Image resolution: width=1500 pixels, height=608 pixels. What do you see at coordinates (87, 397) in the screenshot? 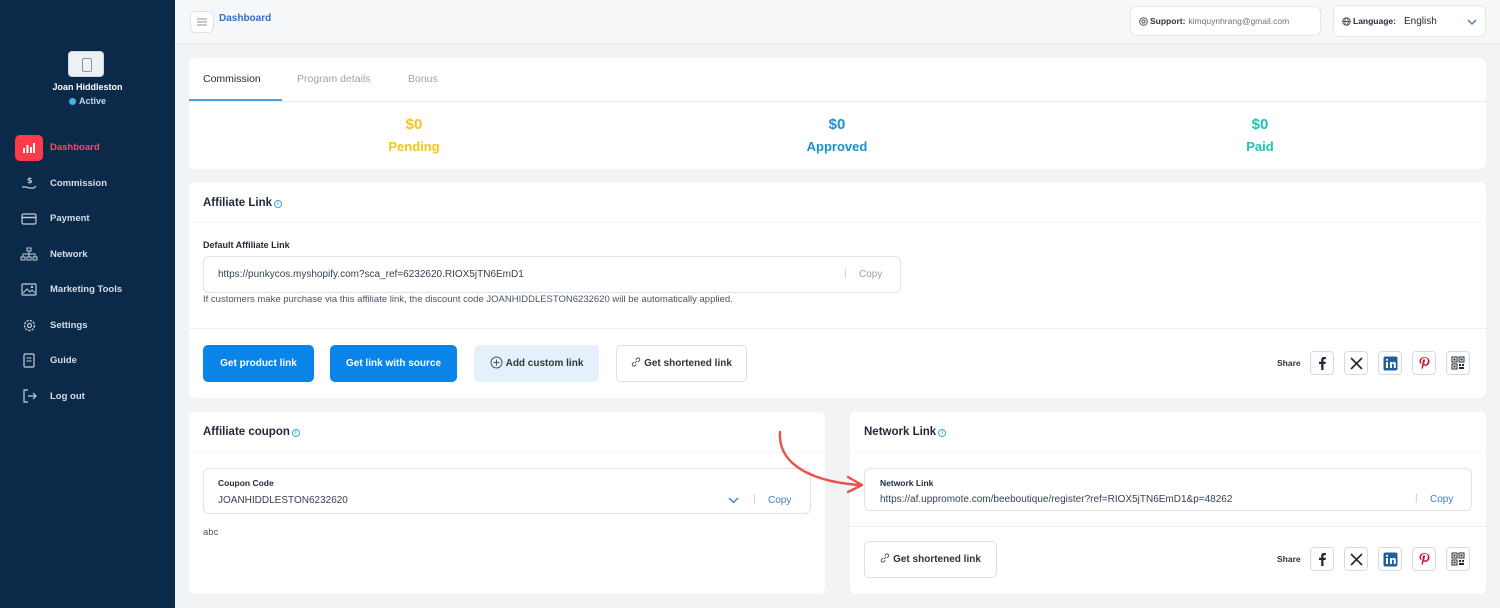
I see `sidebar-item-logout: Log out` at bounding box center [87, 397].